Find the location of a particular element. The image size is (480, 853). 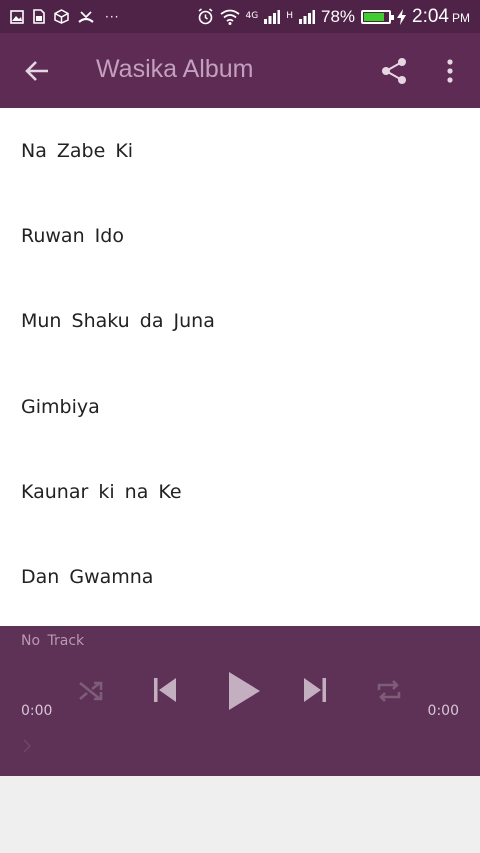

package-icon is located at coordinates (61, 16).